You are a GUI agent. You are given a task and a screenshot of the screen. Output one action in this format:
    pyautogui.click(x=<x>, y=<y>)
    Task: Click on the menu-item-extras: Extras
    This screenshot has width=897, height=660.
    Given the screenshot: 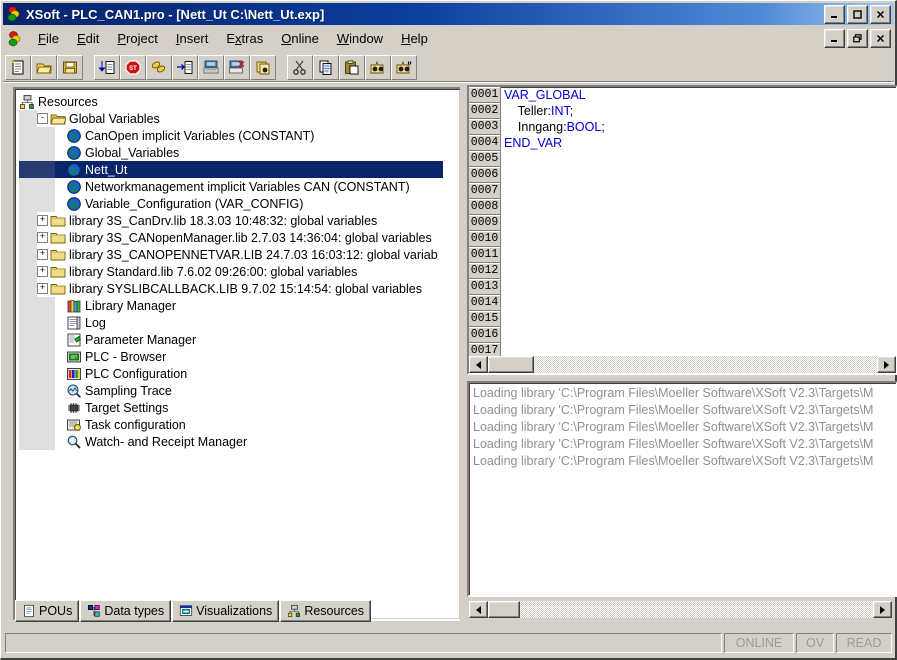 What is the action you would take?
    pyautogui.click(x=244, y=38)
    